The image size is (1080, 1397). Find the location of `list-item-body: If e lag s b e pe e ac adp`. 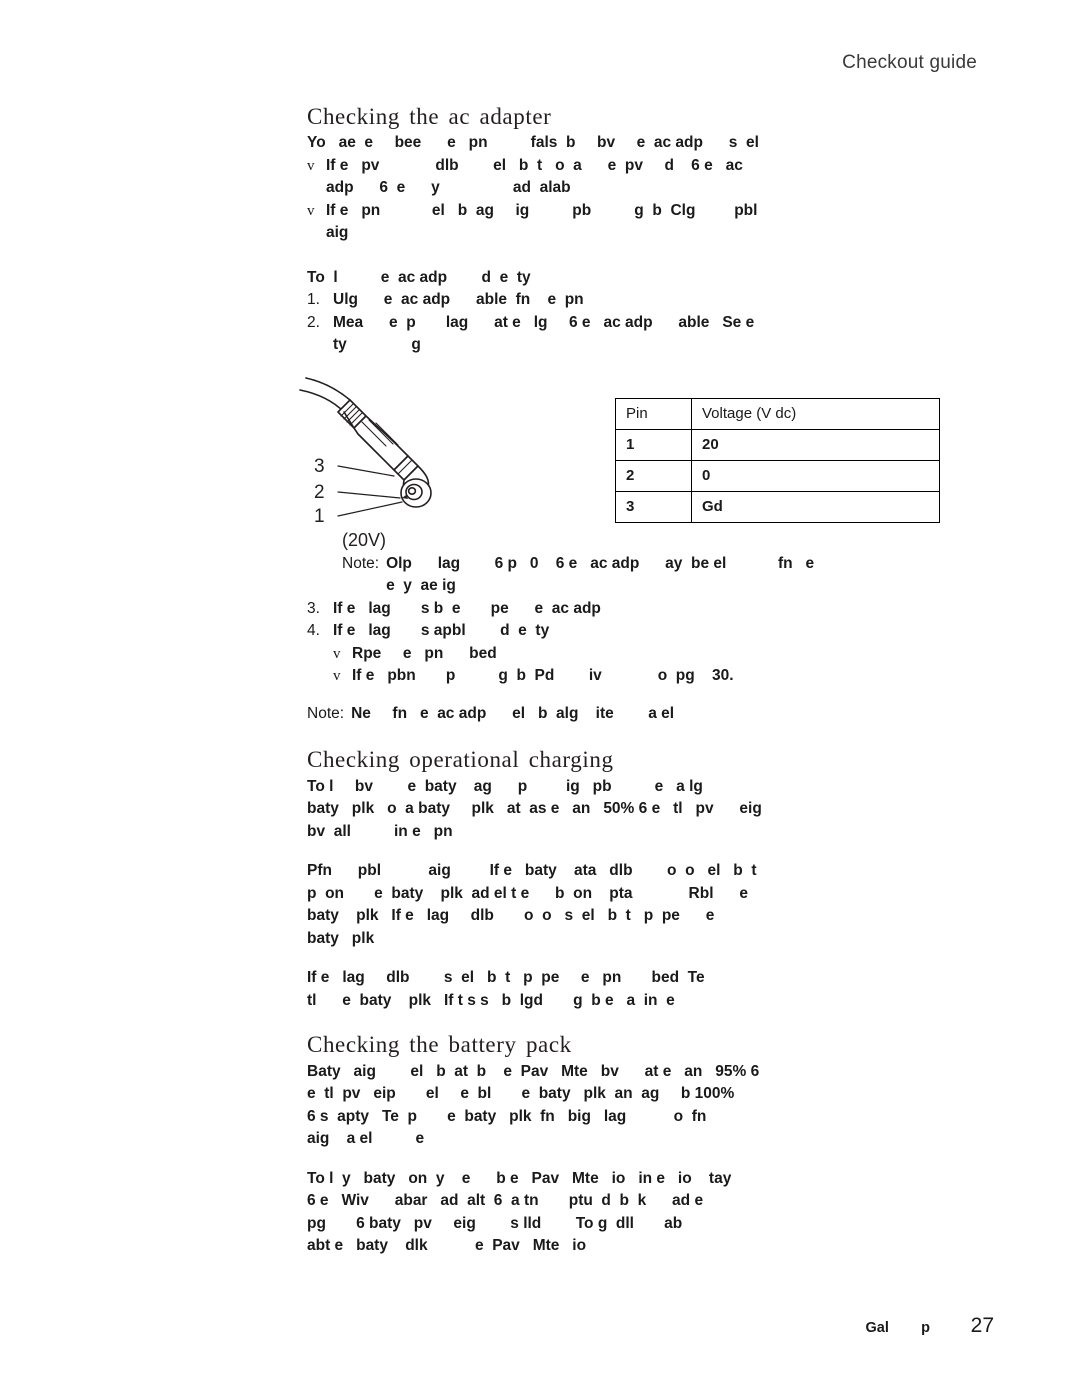

list-item-body: If e lag s b e pe e ac adp is located at coordinates (670, 609).